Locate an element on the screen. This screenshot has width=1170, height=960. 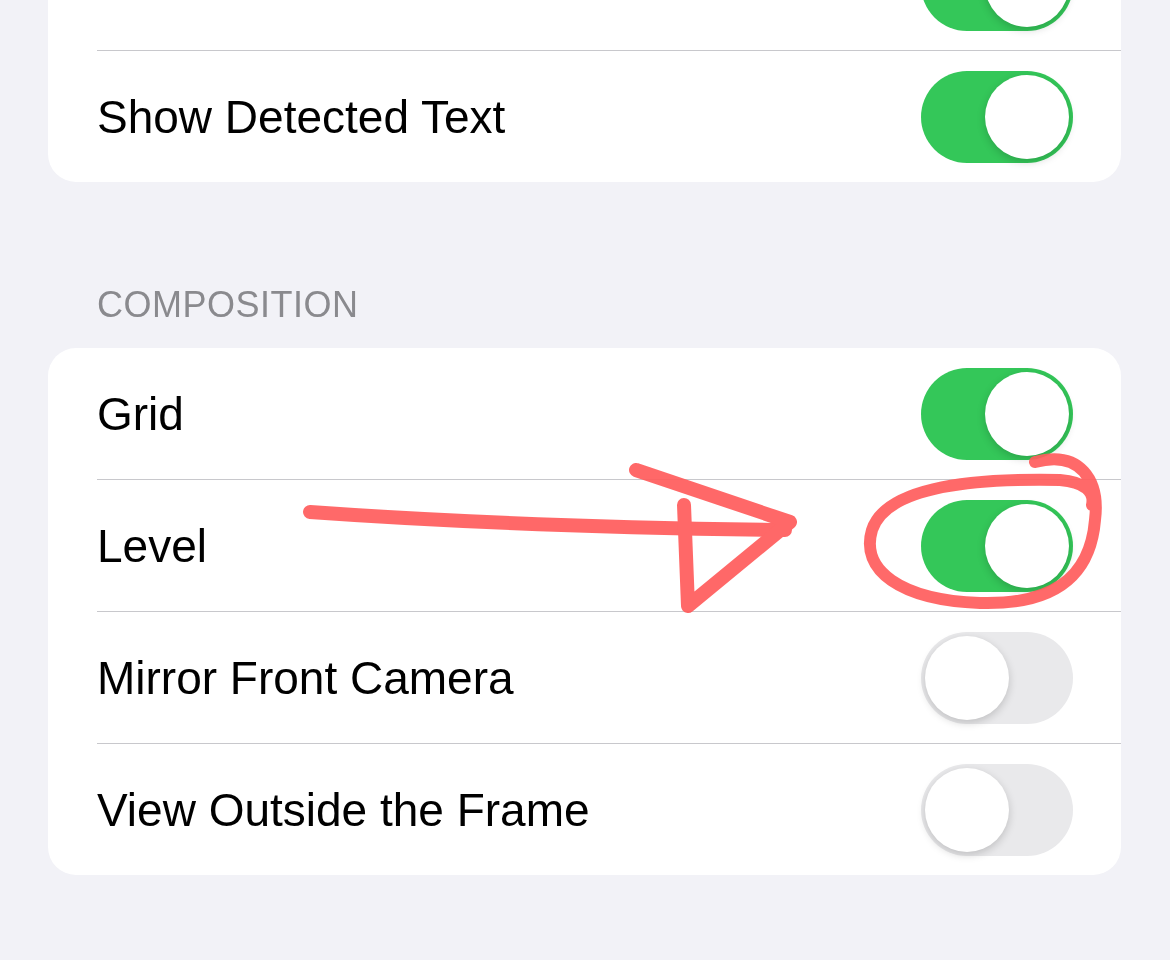
setting-label: Grid is located at coordinates (140, 413).